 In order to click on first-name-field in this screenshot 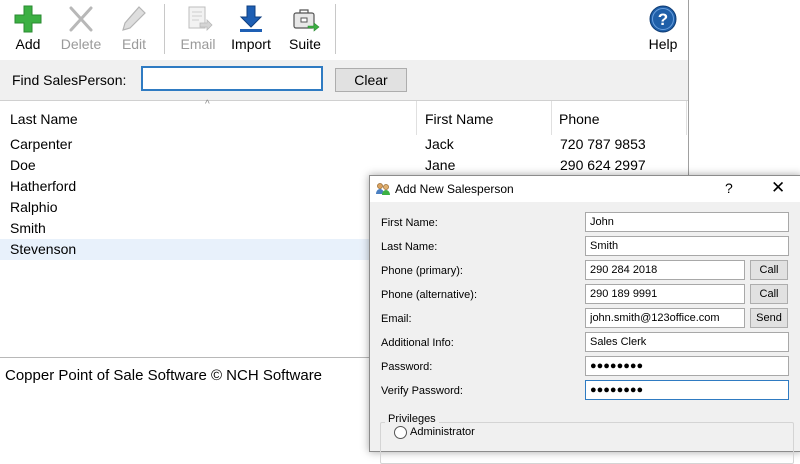, I will do `click(687, 222)`.